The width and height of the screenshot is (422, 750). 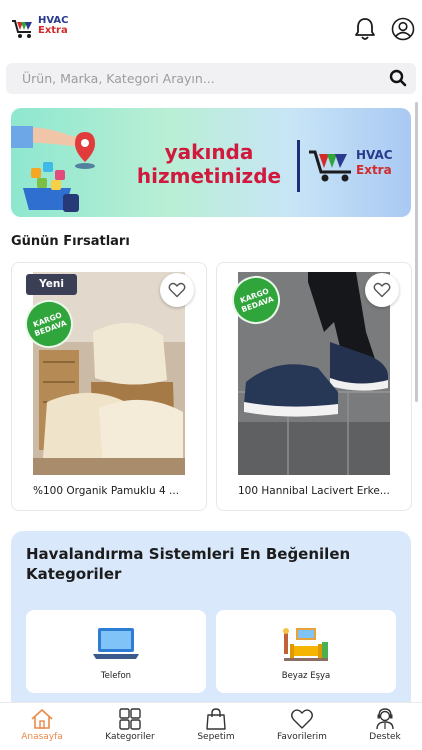 What do you see at coordinates (51, 284) in the screenshot?
I see `new-badge: Yeni` at bounding box center [51, 284].